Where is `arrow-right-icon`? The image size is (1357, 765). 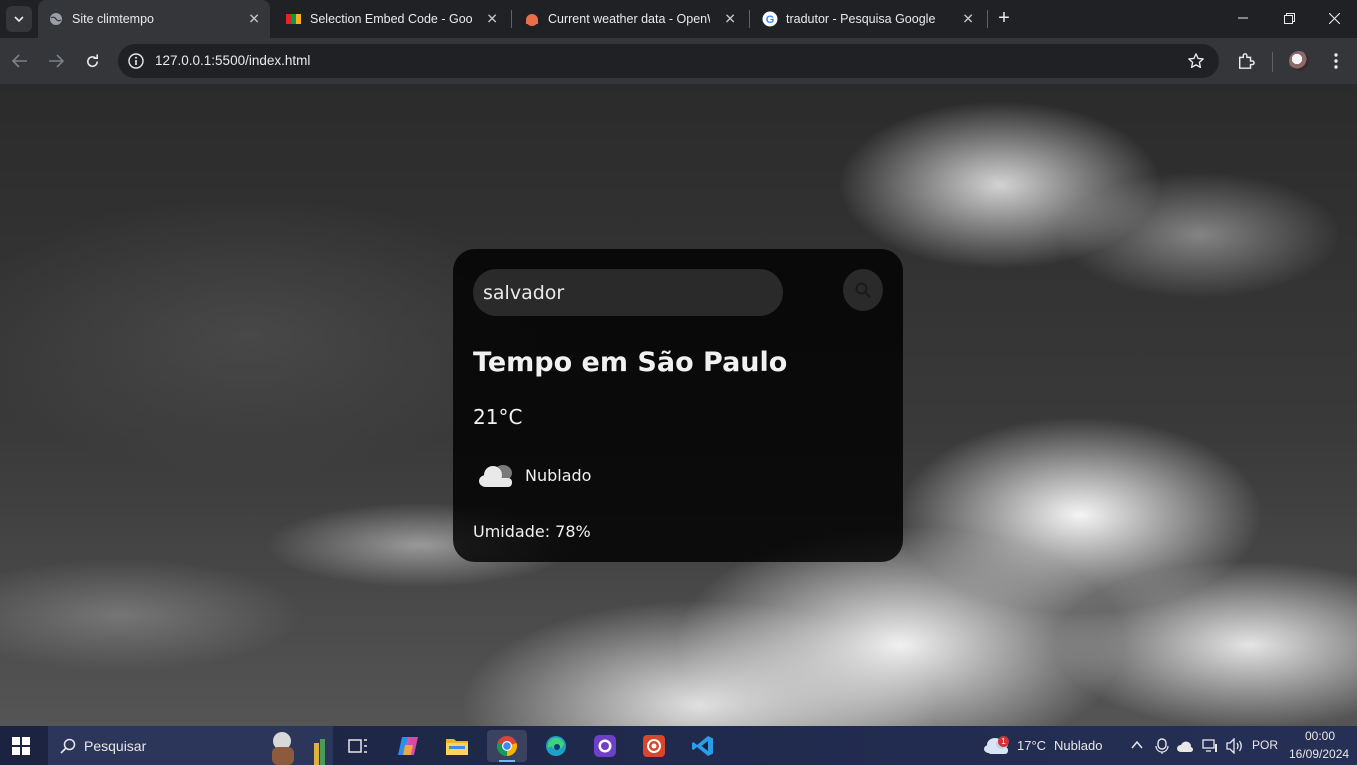
arrow-right-icon is located at coordinates (56, 61).